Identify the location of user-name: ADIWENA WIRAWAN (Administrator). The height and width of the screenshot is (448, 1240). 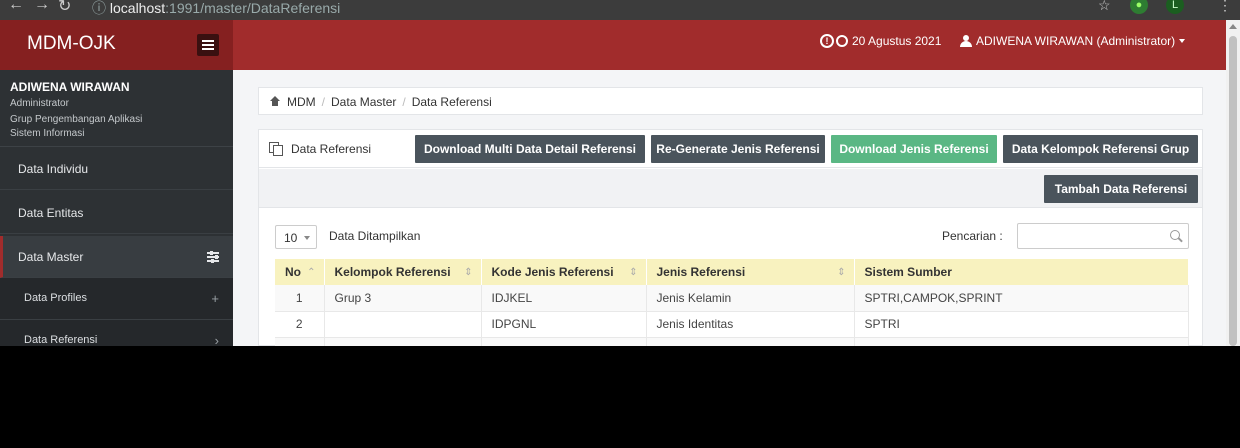
(1076, 41).